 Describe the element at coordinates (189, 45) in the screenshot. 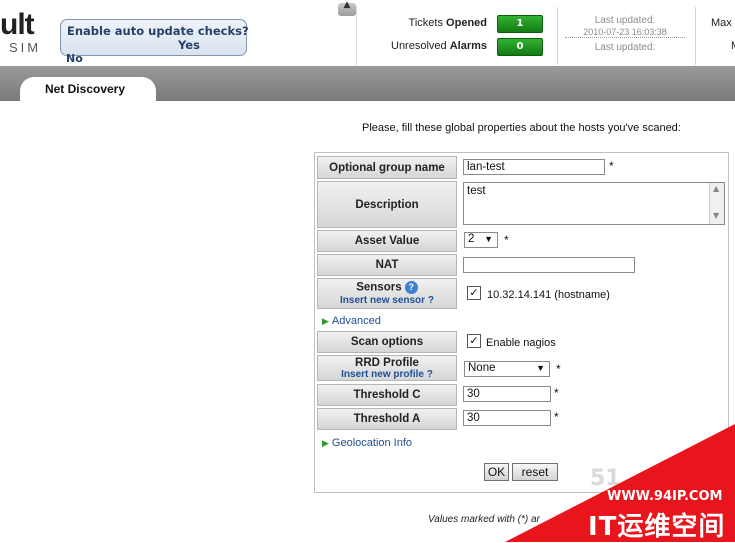

I see `auto-update-yes-button: Yes` at that location.